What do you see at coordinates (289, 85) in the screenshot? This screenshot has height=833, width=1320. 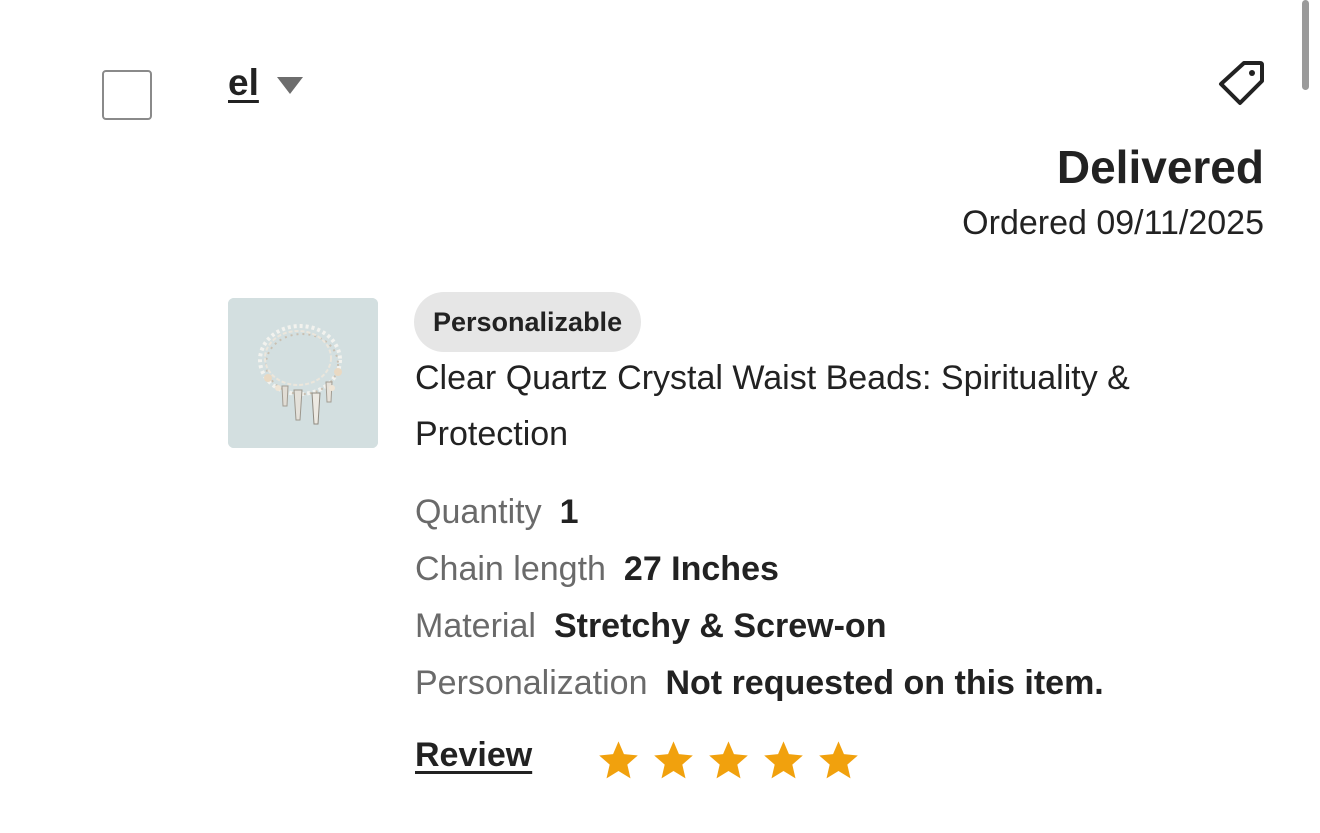 I see `caret-down-icon` at bounding box center [289, 85].